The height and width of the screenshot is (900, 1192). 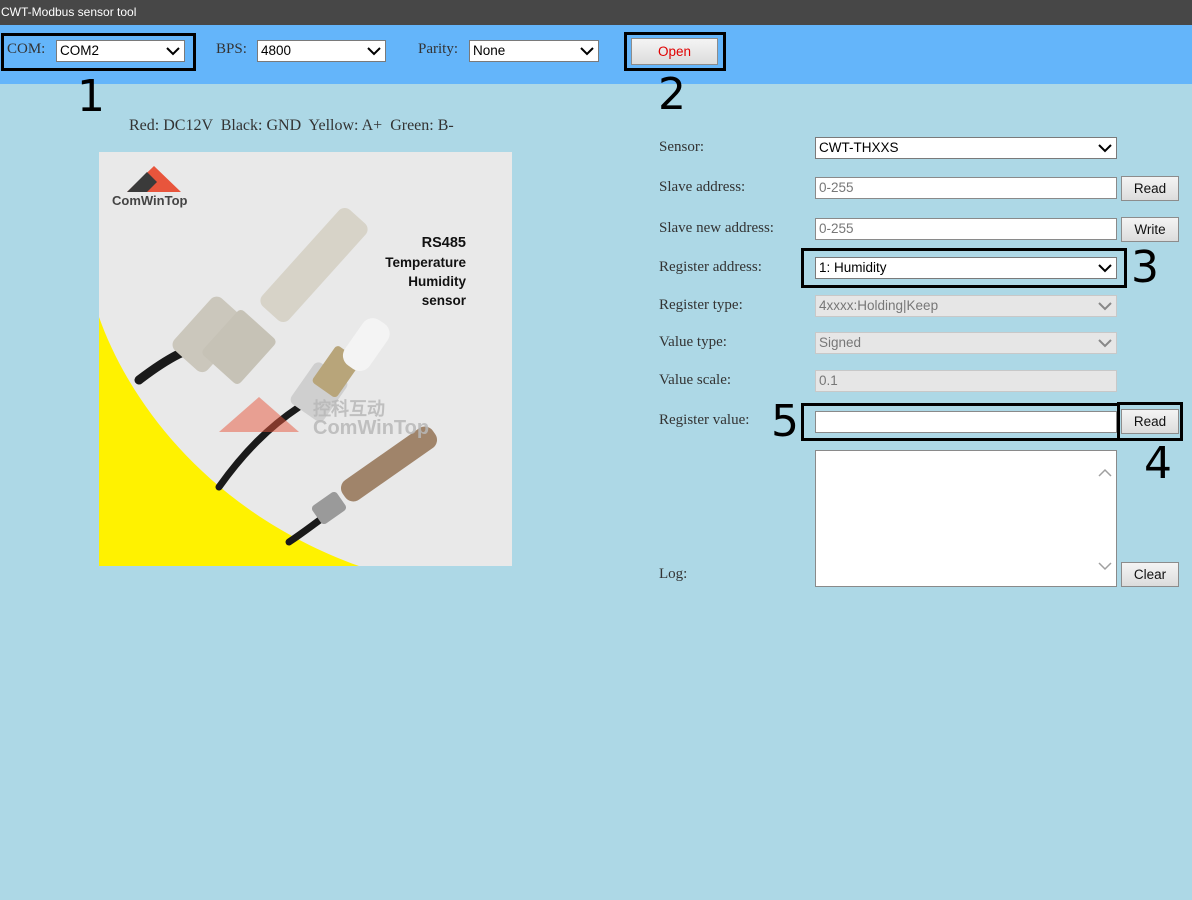 I want to click on bps-value: 4800, so click(x=276, y=50).